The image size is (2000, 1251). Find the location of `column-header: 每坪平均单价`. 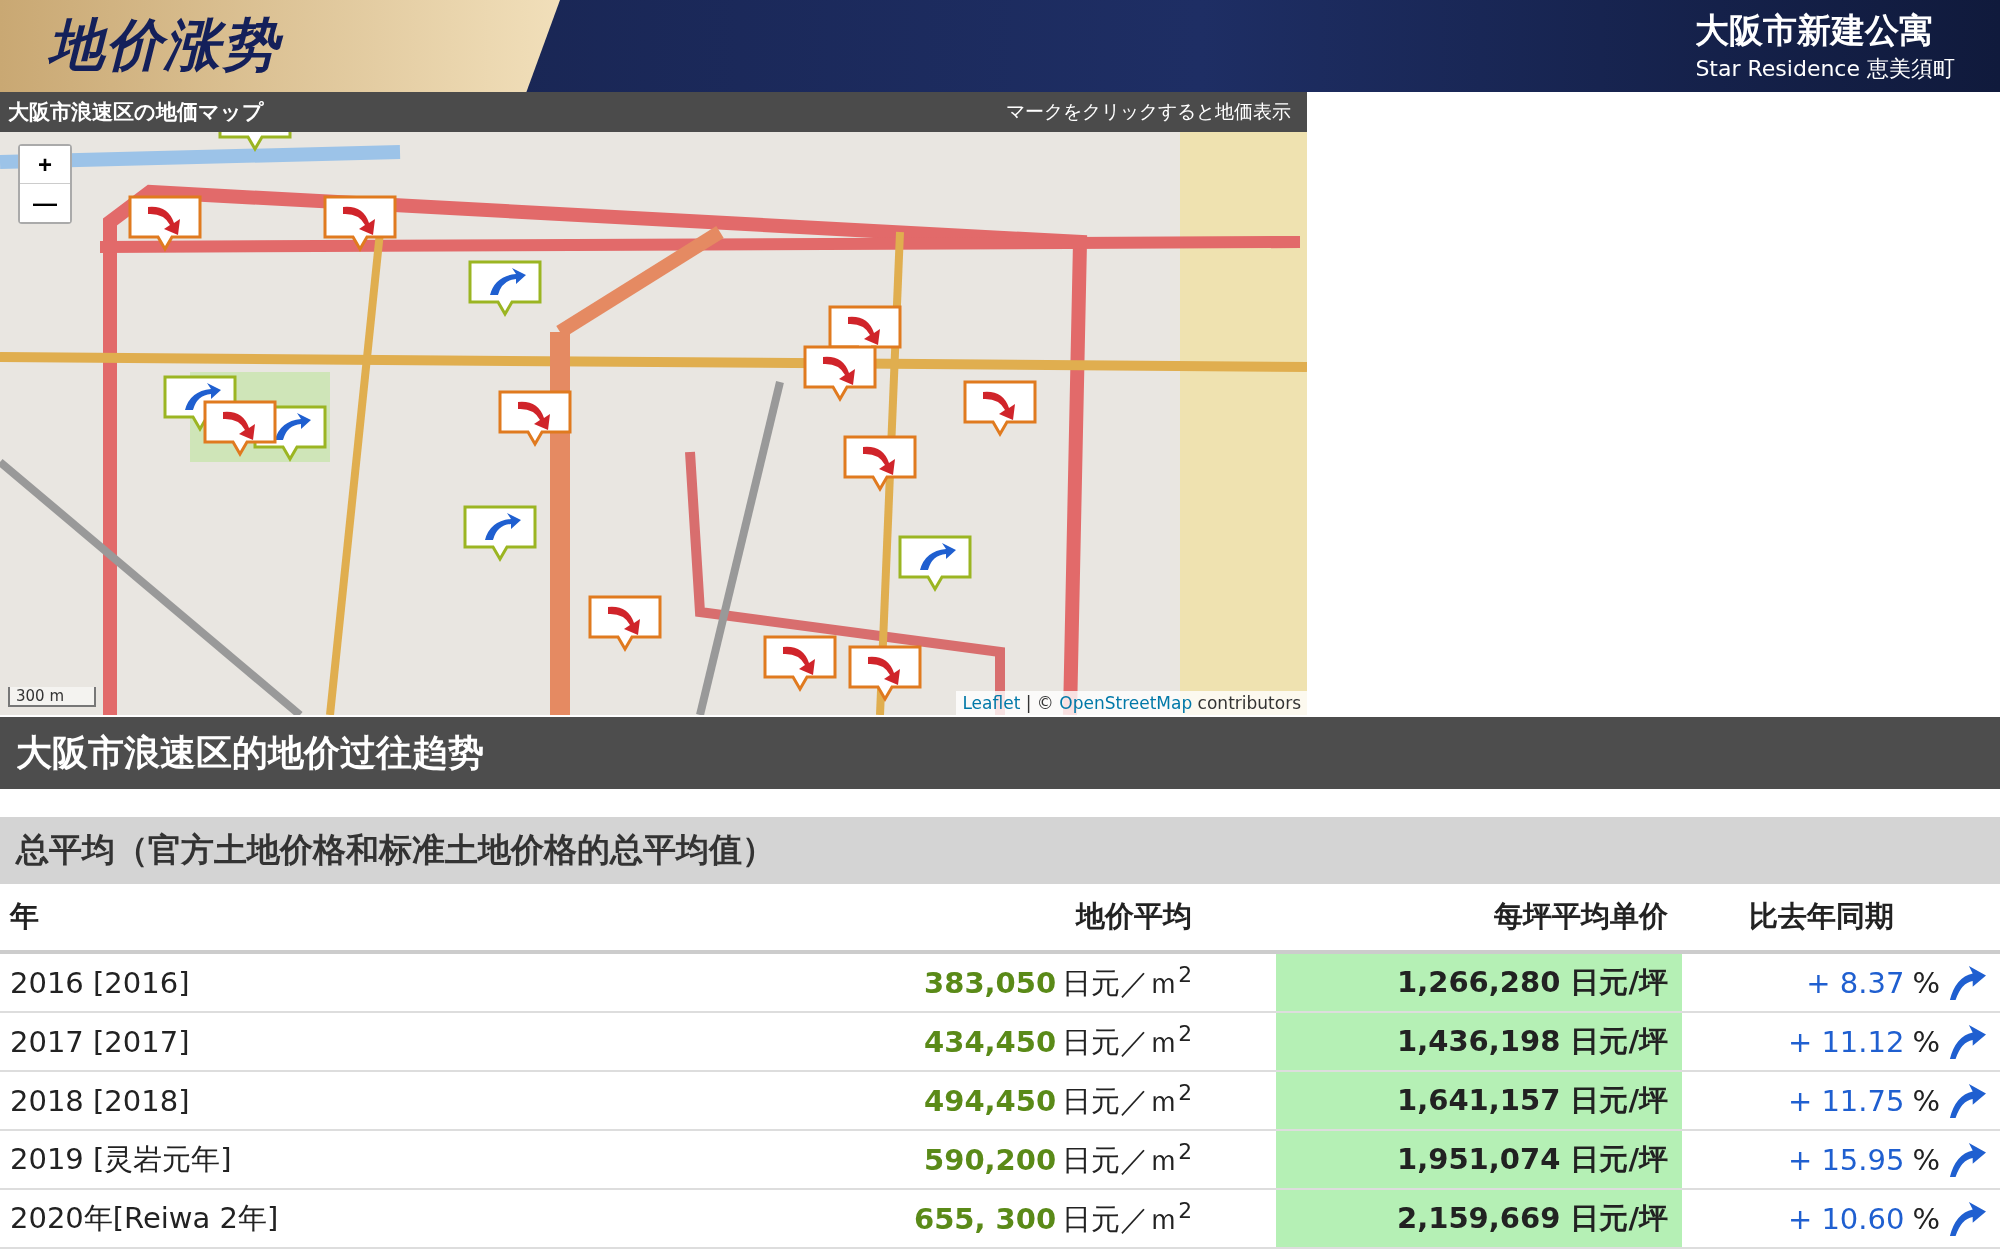

column-header: 每坪平均单价 is located at coordinates (1581, 916).